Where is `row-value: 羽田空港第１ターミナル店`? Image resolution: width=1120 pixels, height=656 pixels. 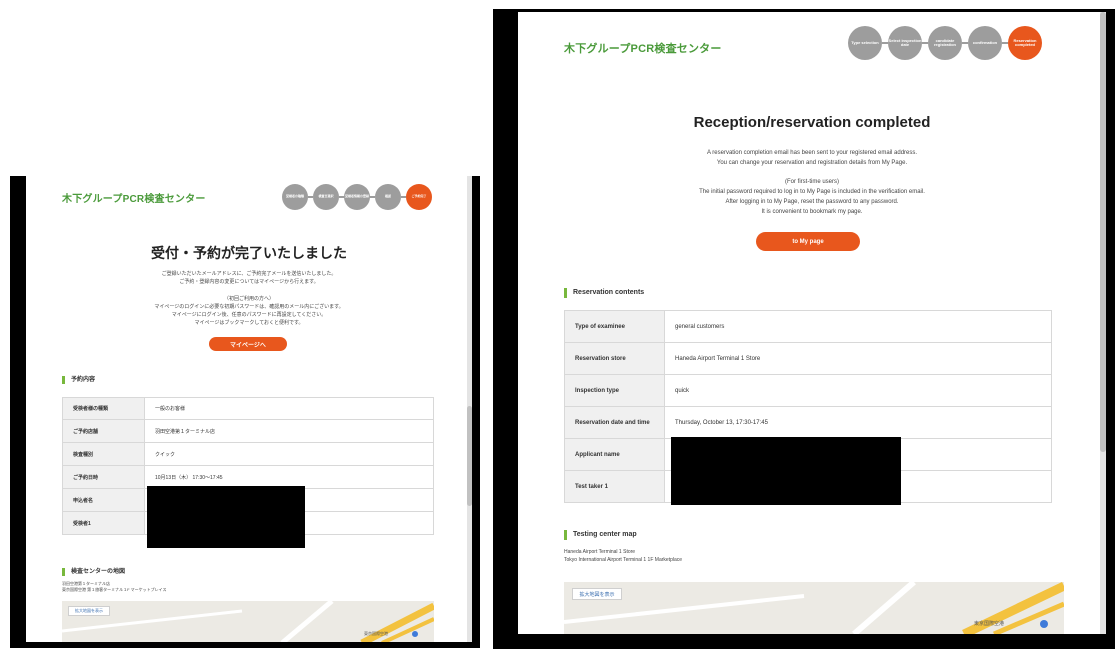
row-value: 羽田空港第１ターミナル店 is located at coordinates (289, 431).